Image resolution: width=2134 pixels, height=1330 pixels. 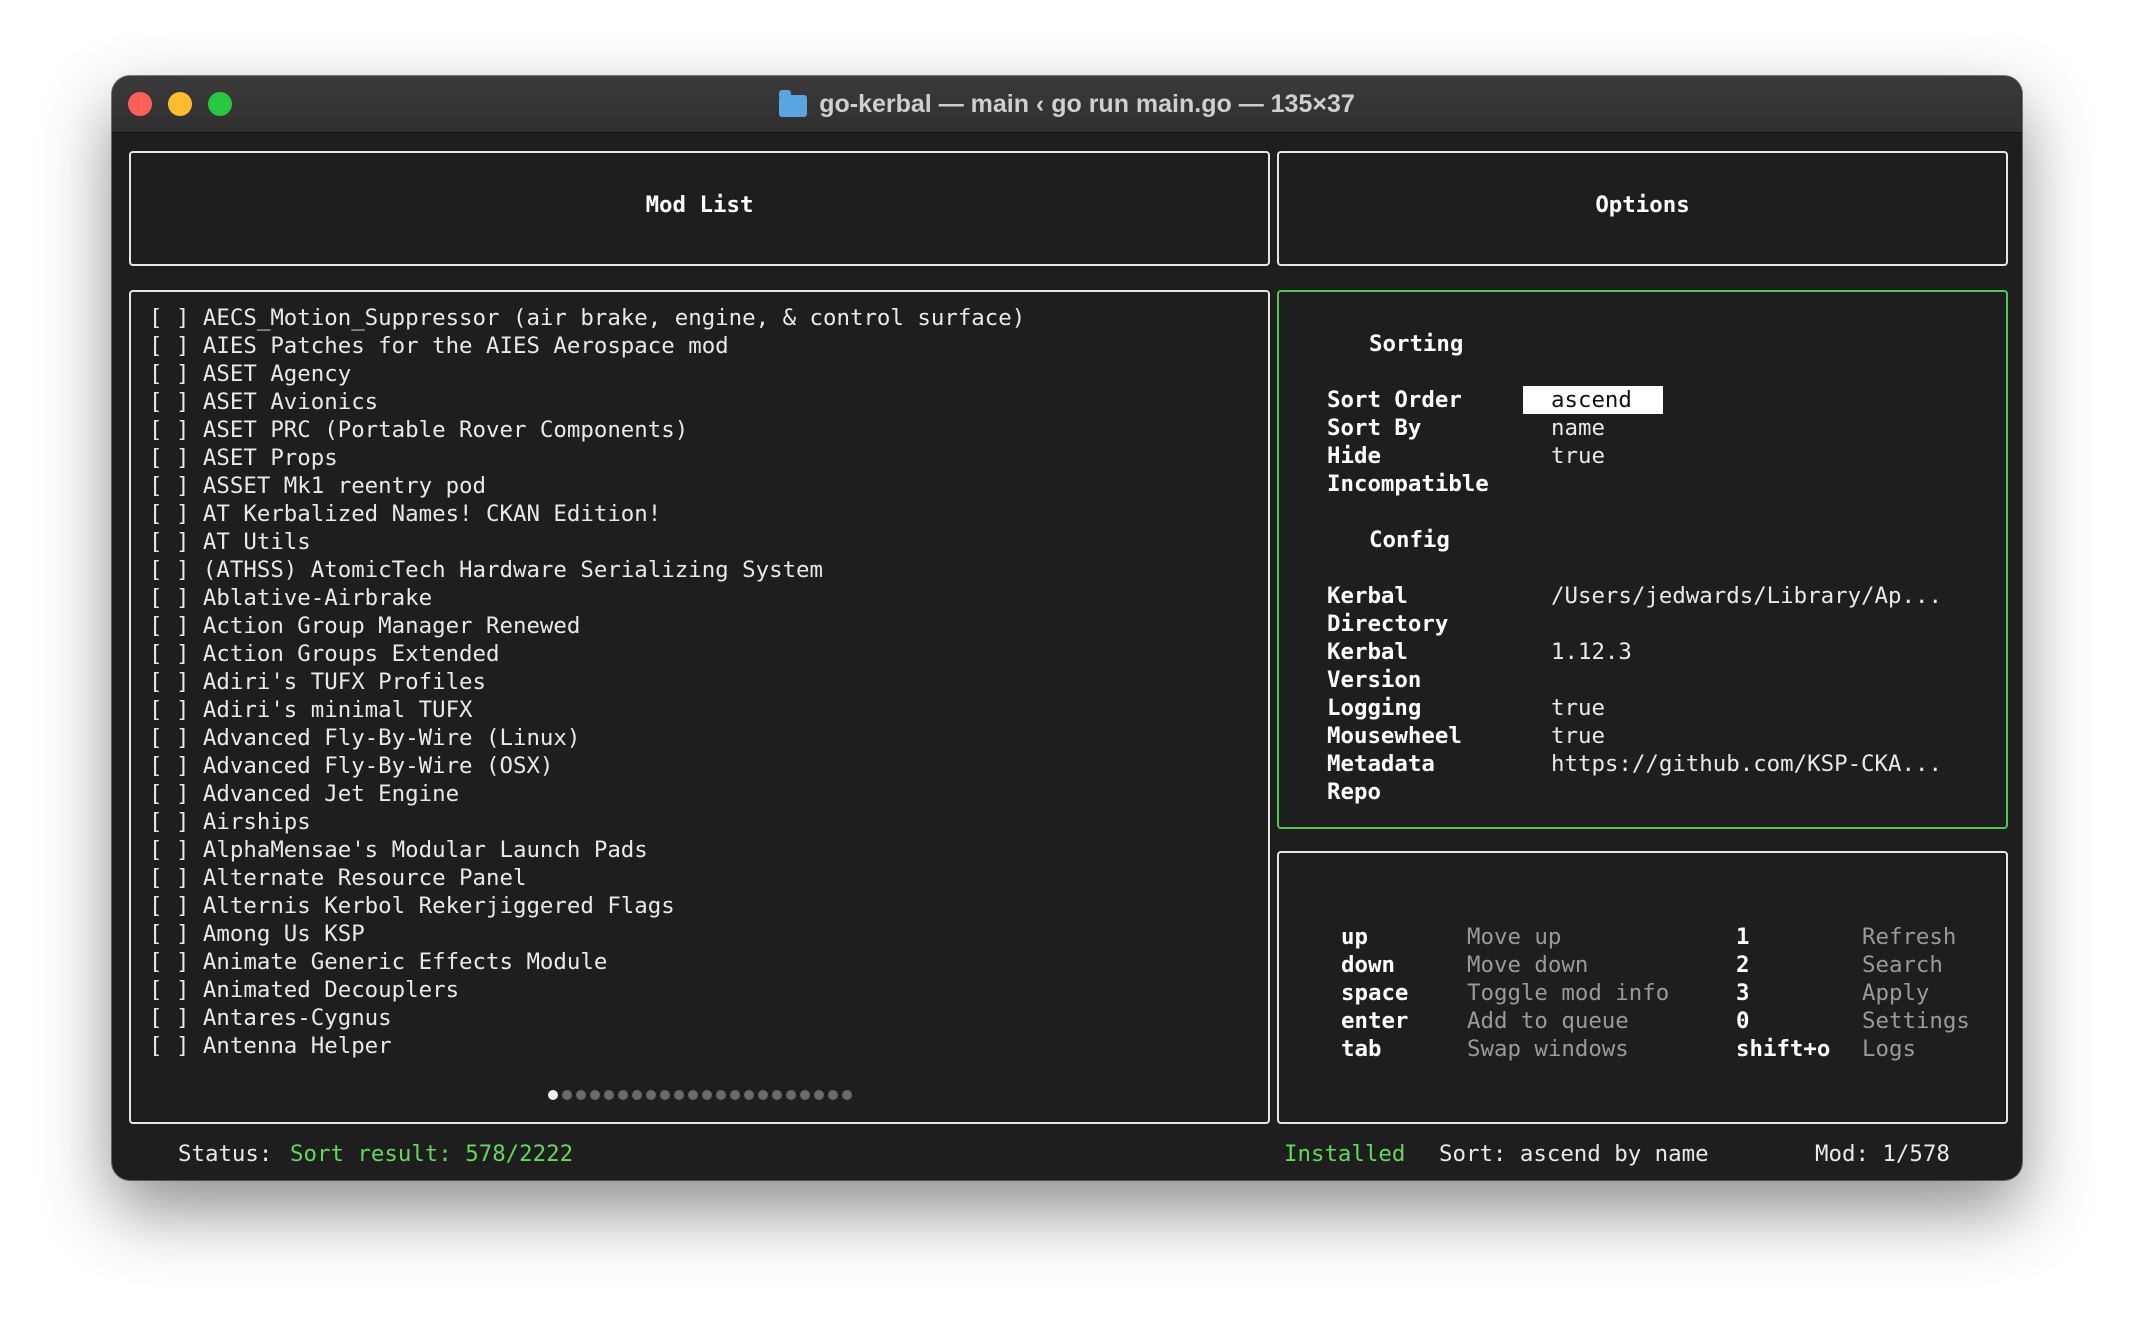 I want to click on help-key: enter, so click(x=1375, y=1021).